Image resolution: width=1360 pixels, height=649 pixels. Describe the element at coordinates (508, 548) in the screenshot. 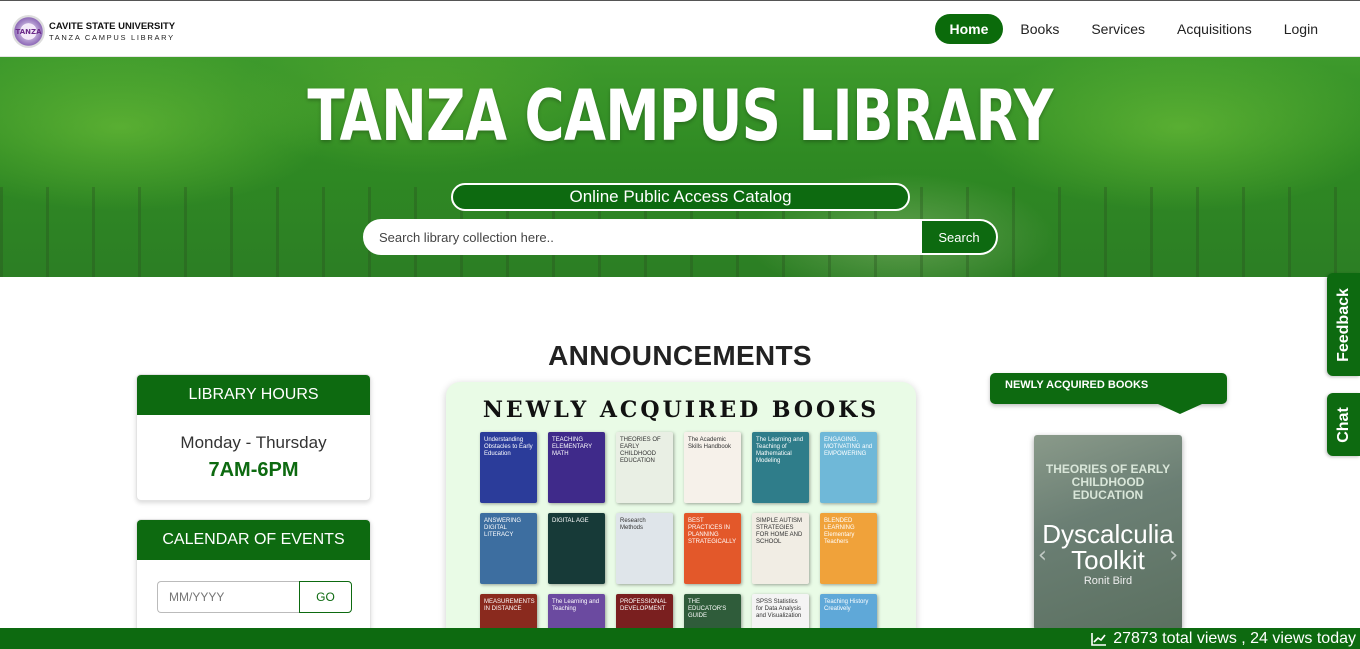

I see `book-cover: ANSWERING DIGITAL LITERACY` at that location.